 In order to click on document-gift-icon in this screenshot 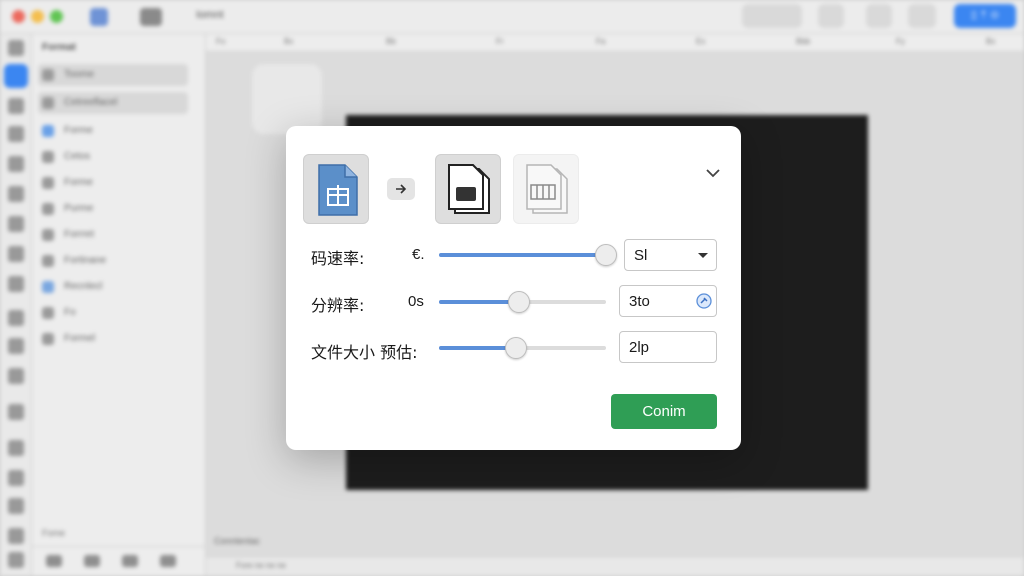, I will do `click(338, 190)`.